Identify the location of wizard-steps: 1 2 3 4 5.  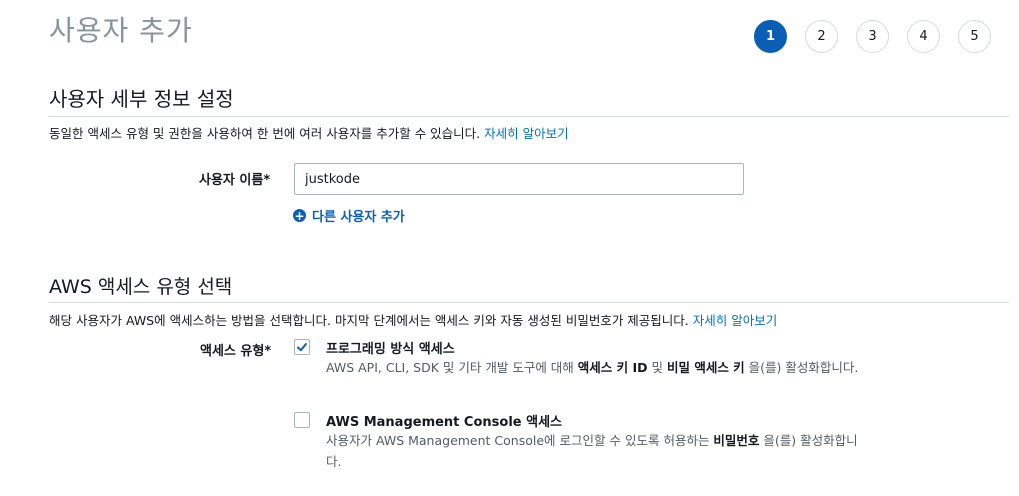
(872, 36).